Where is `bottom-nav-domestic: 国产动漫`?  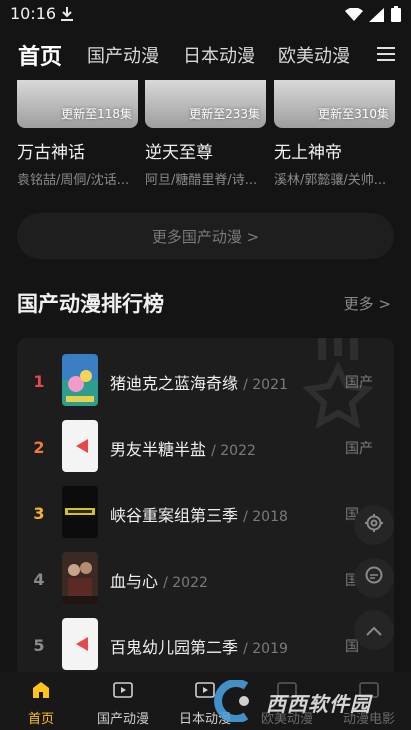
bottom-nav-domestic: 国产动漫 is located at coordinates (123, 701).